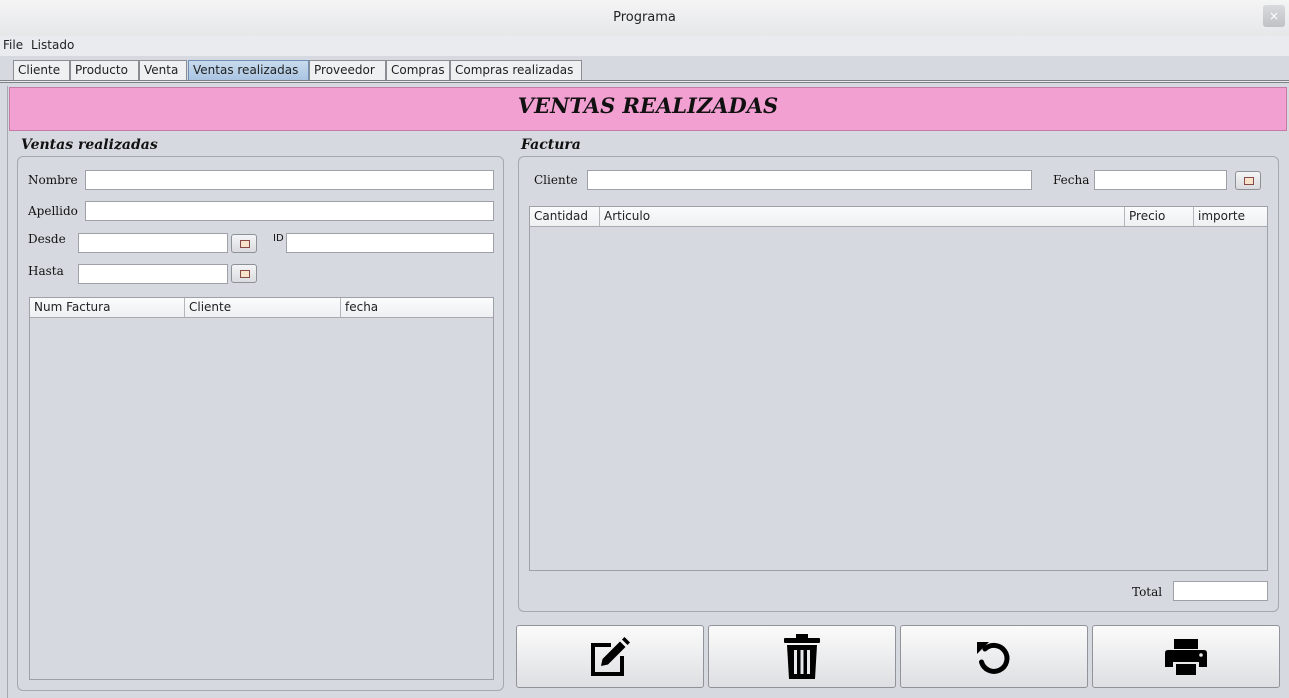 Image resolution: width=1289 pixels, height=698 pixels. I want to click on edit-button, so click(610, 656).